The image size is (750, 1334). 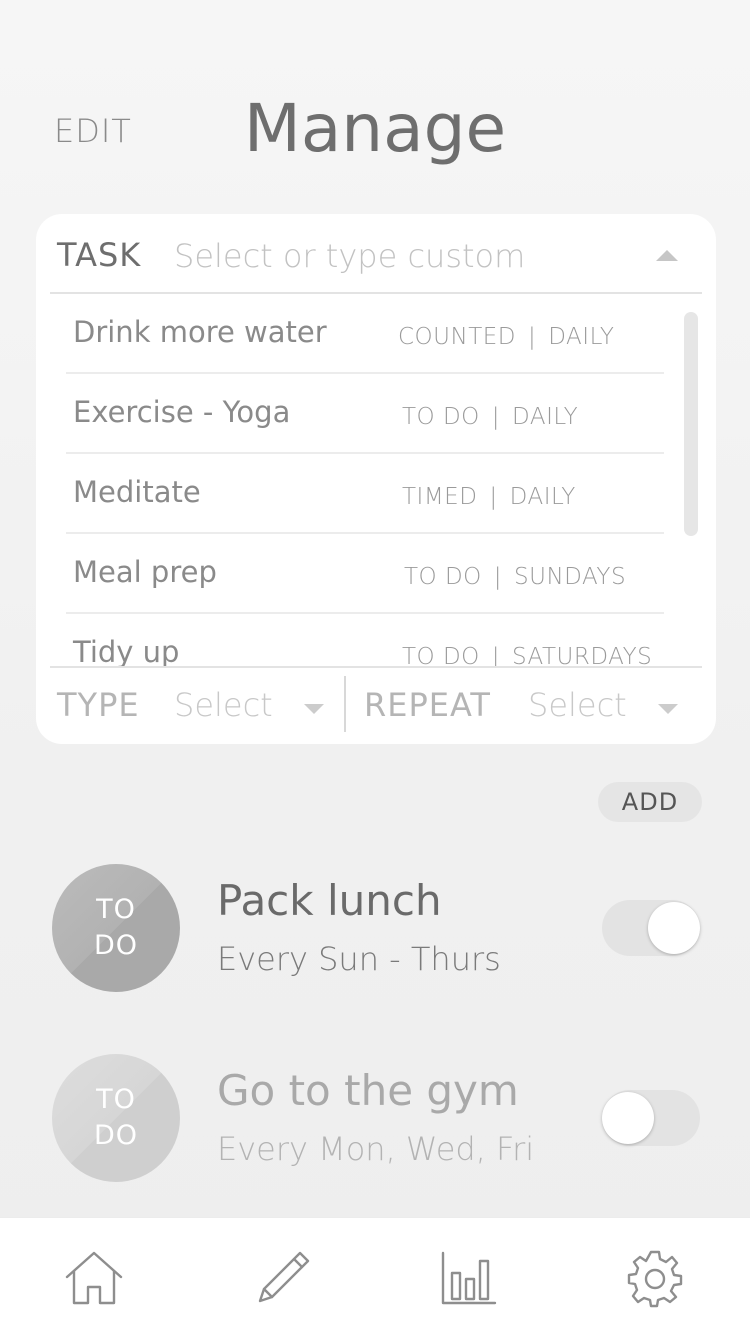 I want to click on task-option-meta: TO DO | SUNDAYS, so click(x=515, y=577).